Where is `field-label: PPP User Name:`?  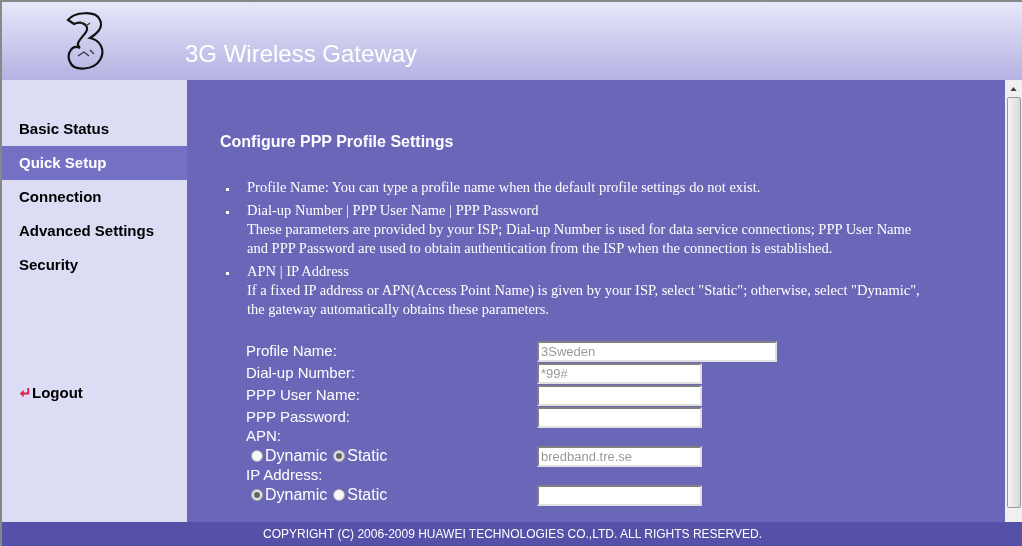
field-label: PPP User Name: is located at coordinates (303, 394).